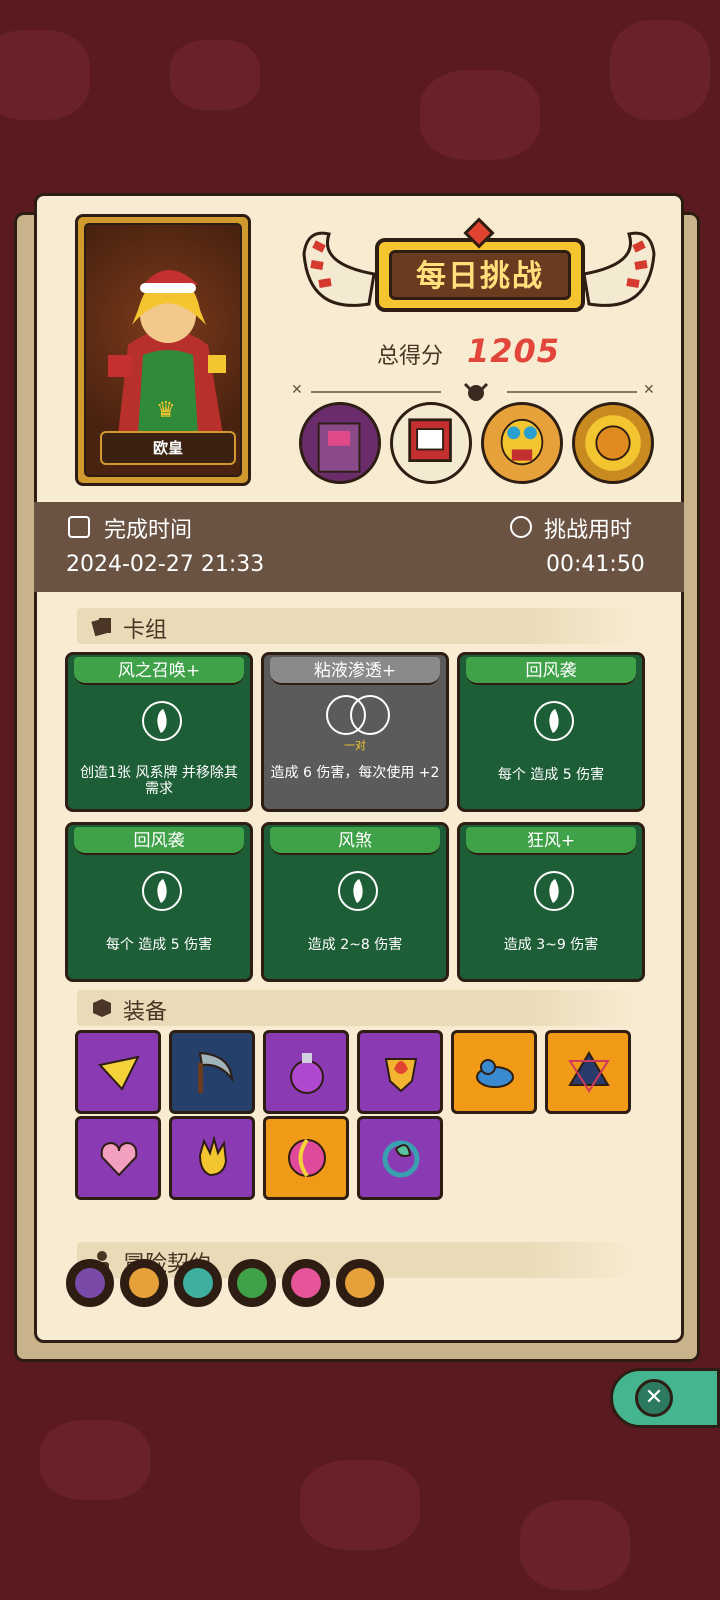 The width and height of the screenshot is (720, 1600). Describe the element at coordinates (216, 1072) in the screenshot. I see `scythe-icon` at that location.